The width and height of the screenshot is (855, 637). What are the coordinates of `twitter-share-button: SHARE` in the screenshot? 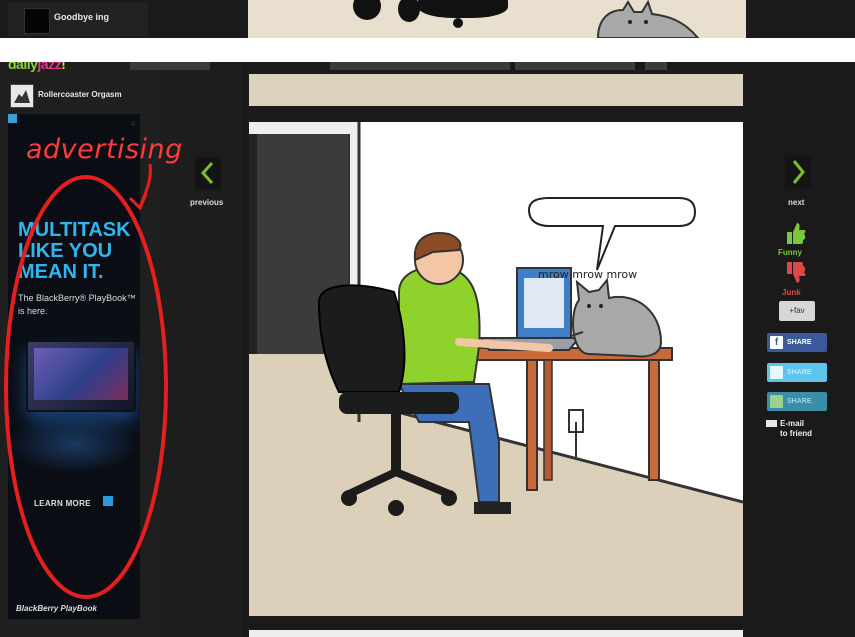 It's located at (797, 372).